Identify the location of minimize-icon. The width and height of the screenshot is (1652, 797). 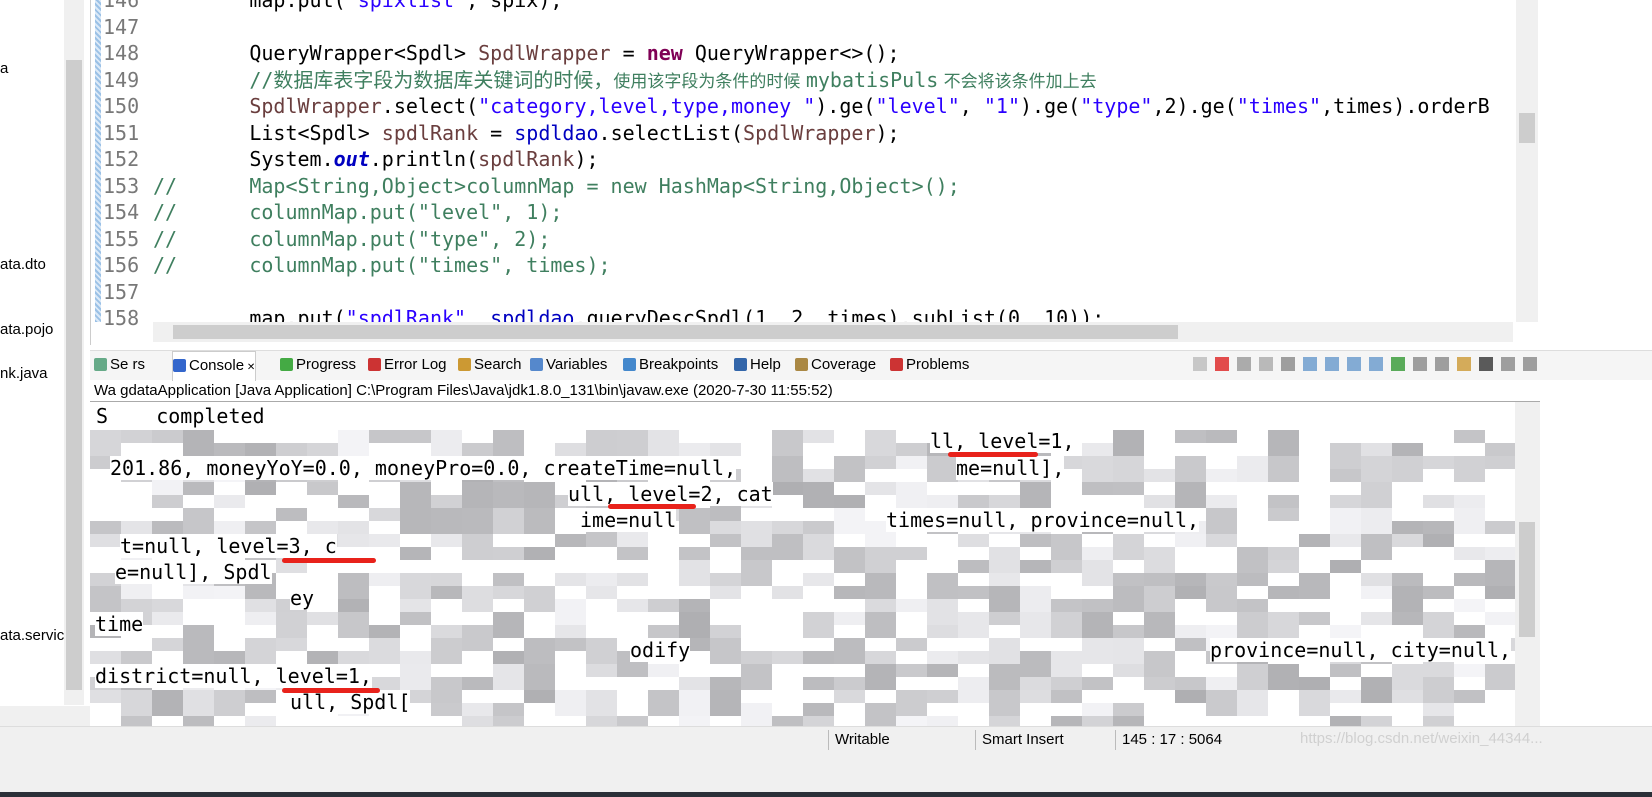
(1508, 364).